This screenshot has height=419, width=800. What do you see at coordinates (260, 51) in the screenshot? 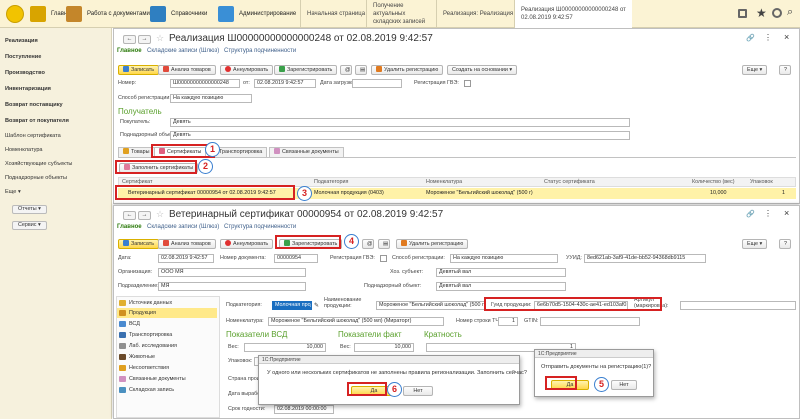
I see `nav-structure: Структура подчиненности` at bounding box center [260, 51].